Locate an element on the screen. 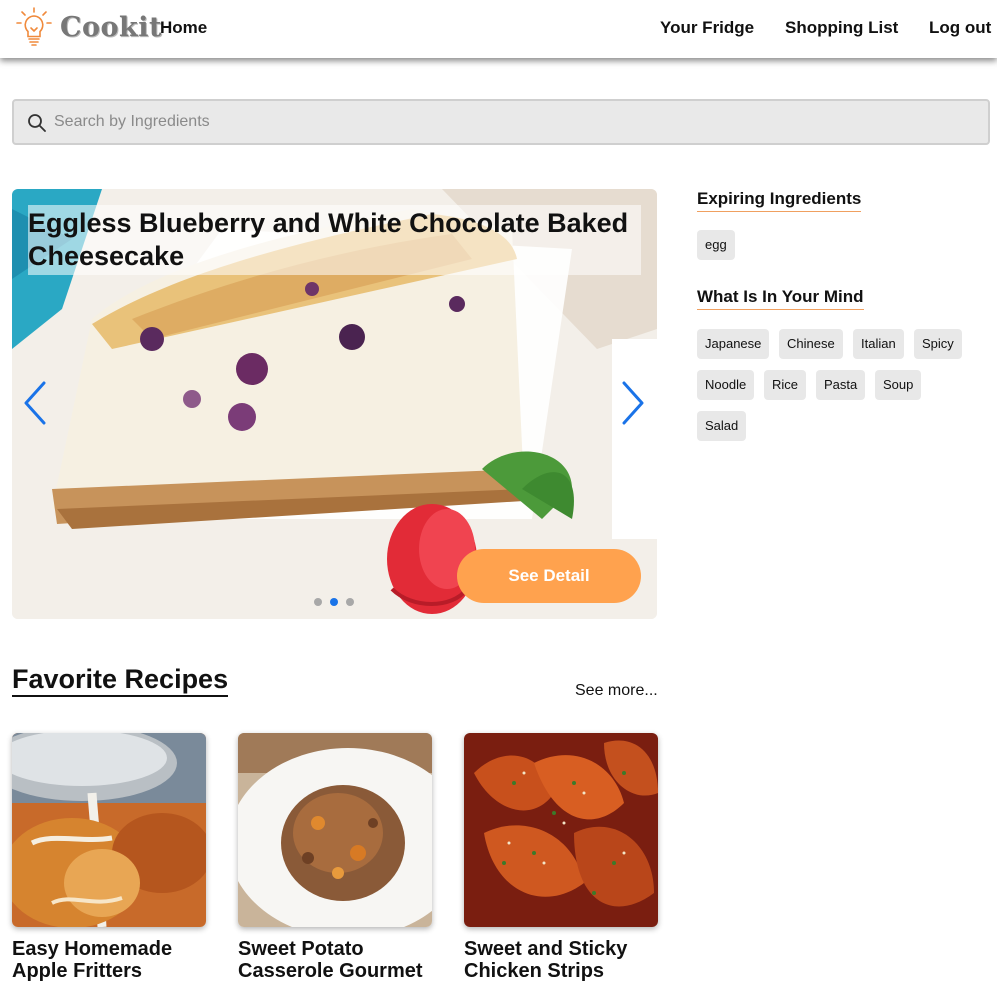 This screenshot has width=997, height=998. chevron-right-icon is located at coordinates (633, 403).